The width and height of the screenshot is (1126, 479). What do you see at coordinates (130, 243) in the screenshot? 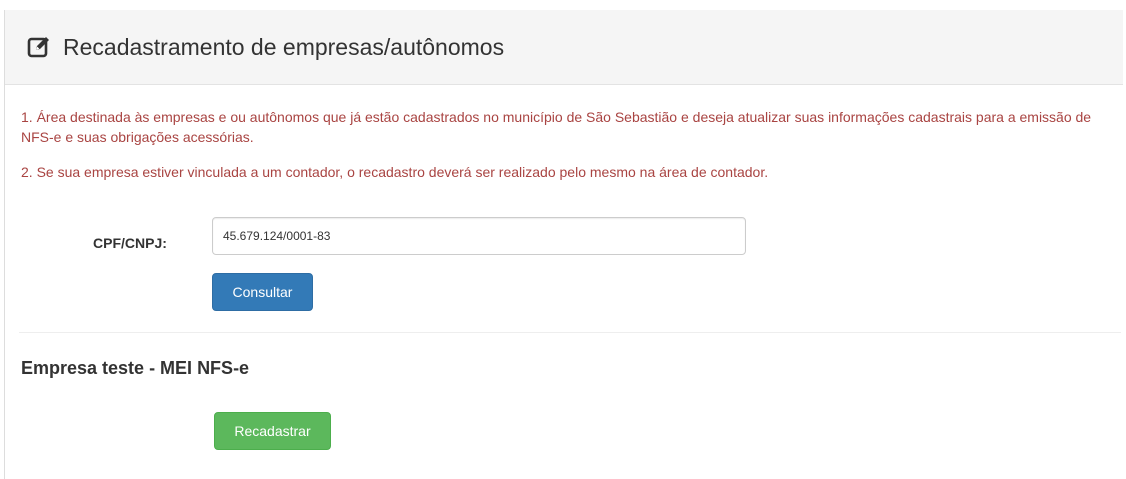
I see `cpf-cnpj-label: CPF/CNPJ:` at bounding box center [130, 243].